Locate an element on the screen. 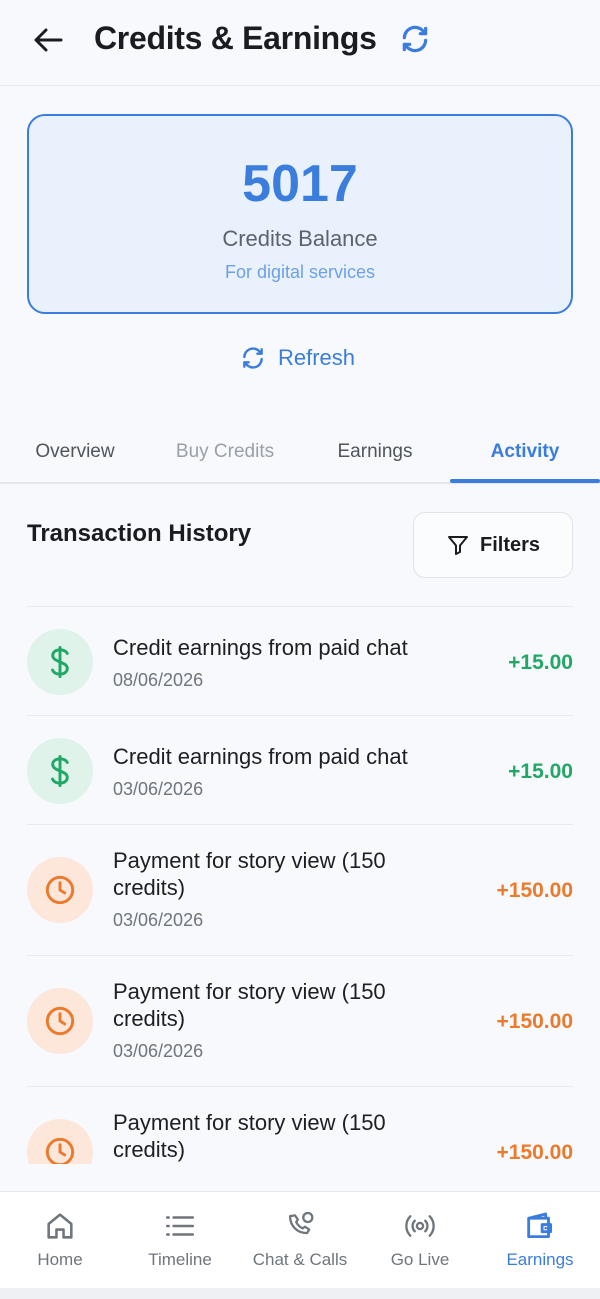  tab-earnings: Earnings is located at coordinates (375, 452).